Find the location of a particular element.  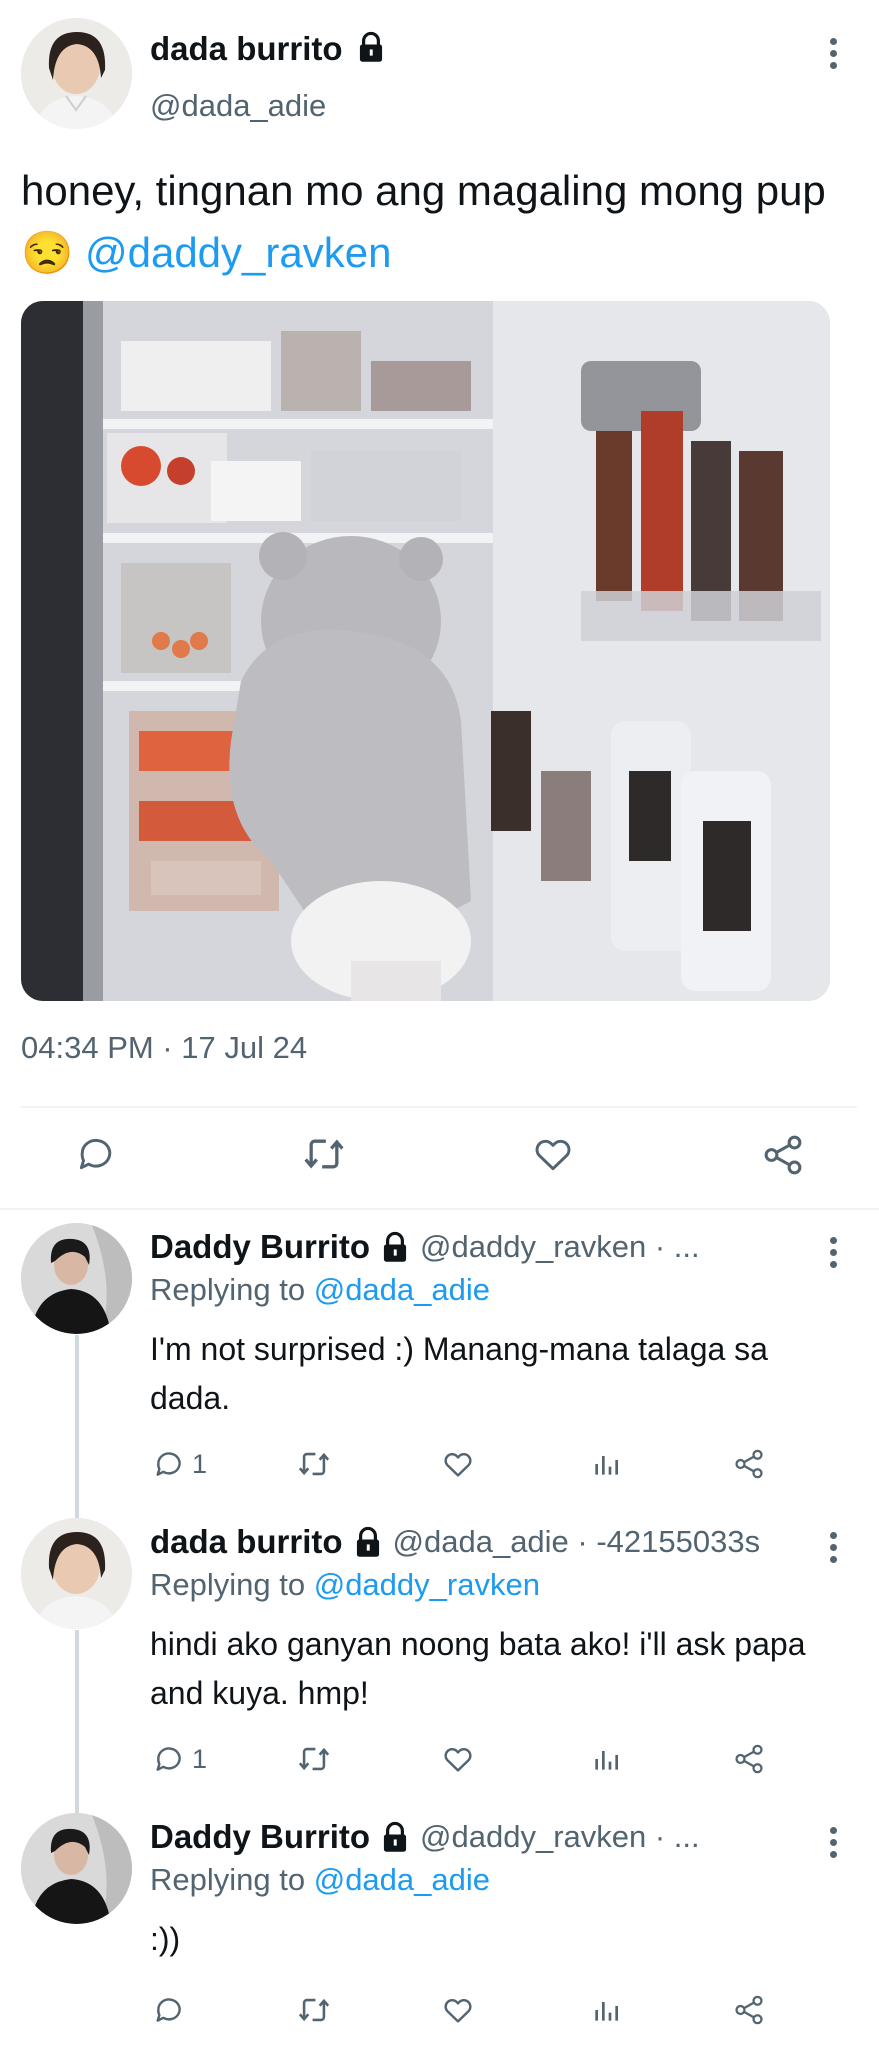

tweet-timestamp: 04:34 PM · 17 Jul 24 is located at coordinates (164, 1048).